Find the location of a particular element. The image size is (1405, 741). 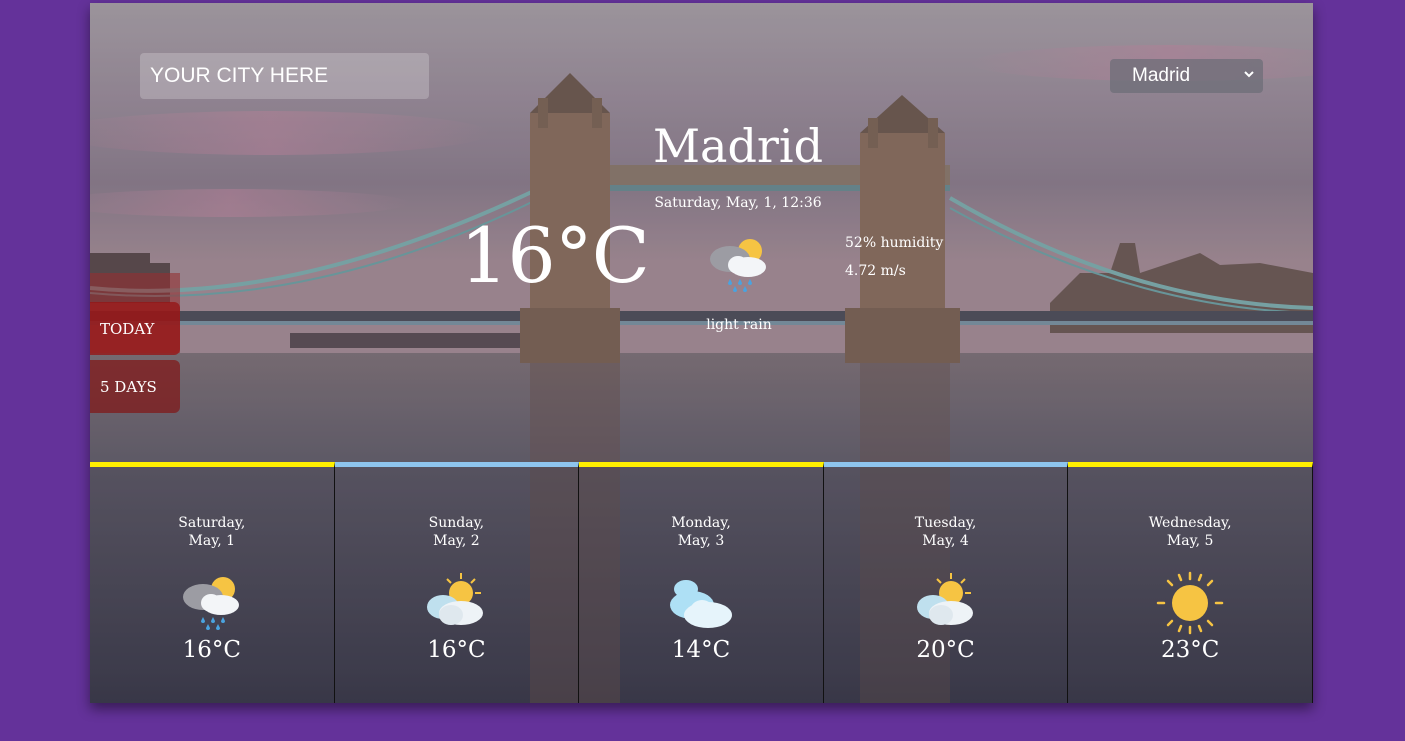

tab-5-days-label: 5 DAYS is located at coordinates (128, 386).